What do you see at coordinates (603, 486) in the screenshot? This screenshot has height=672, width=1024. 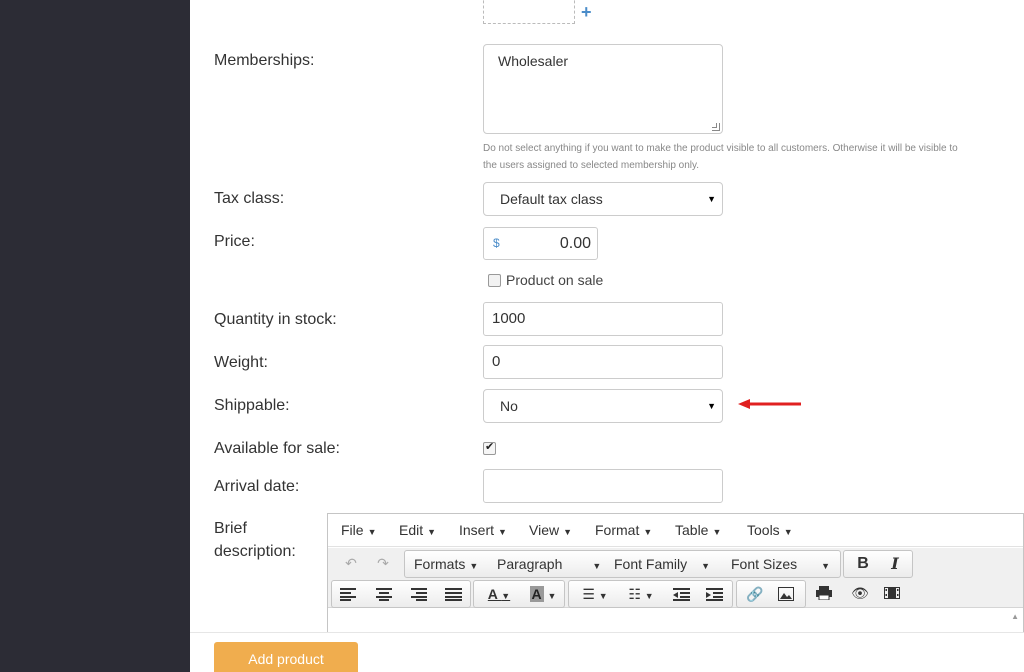 I see `arrival-date-input` at bounding box center [603, 486].